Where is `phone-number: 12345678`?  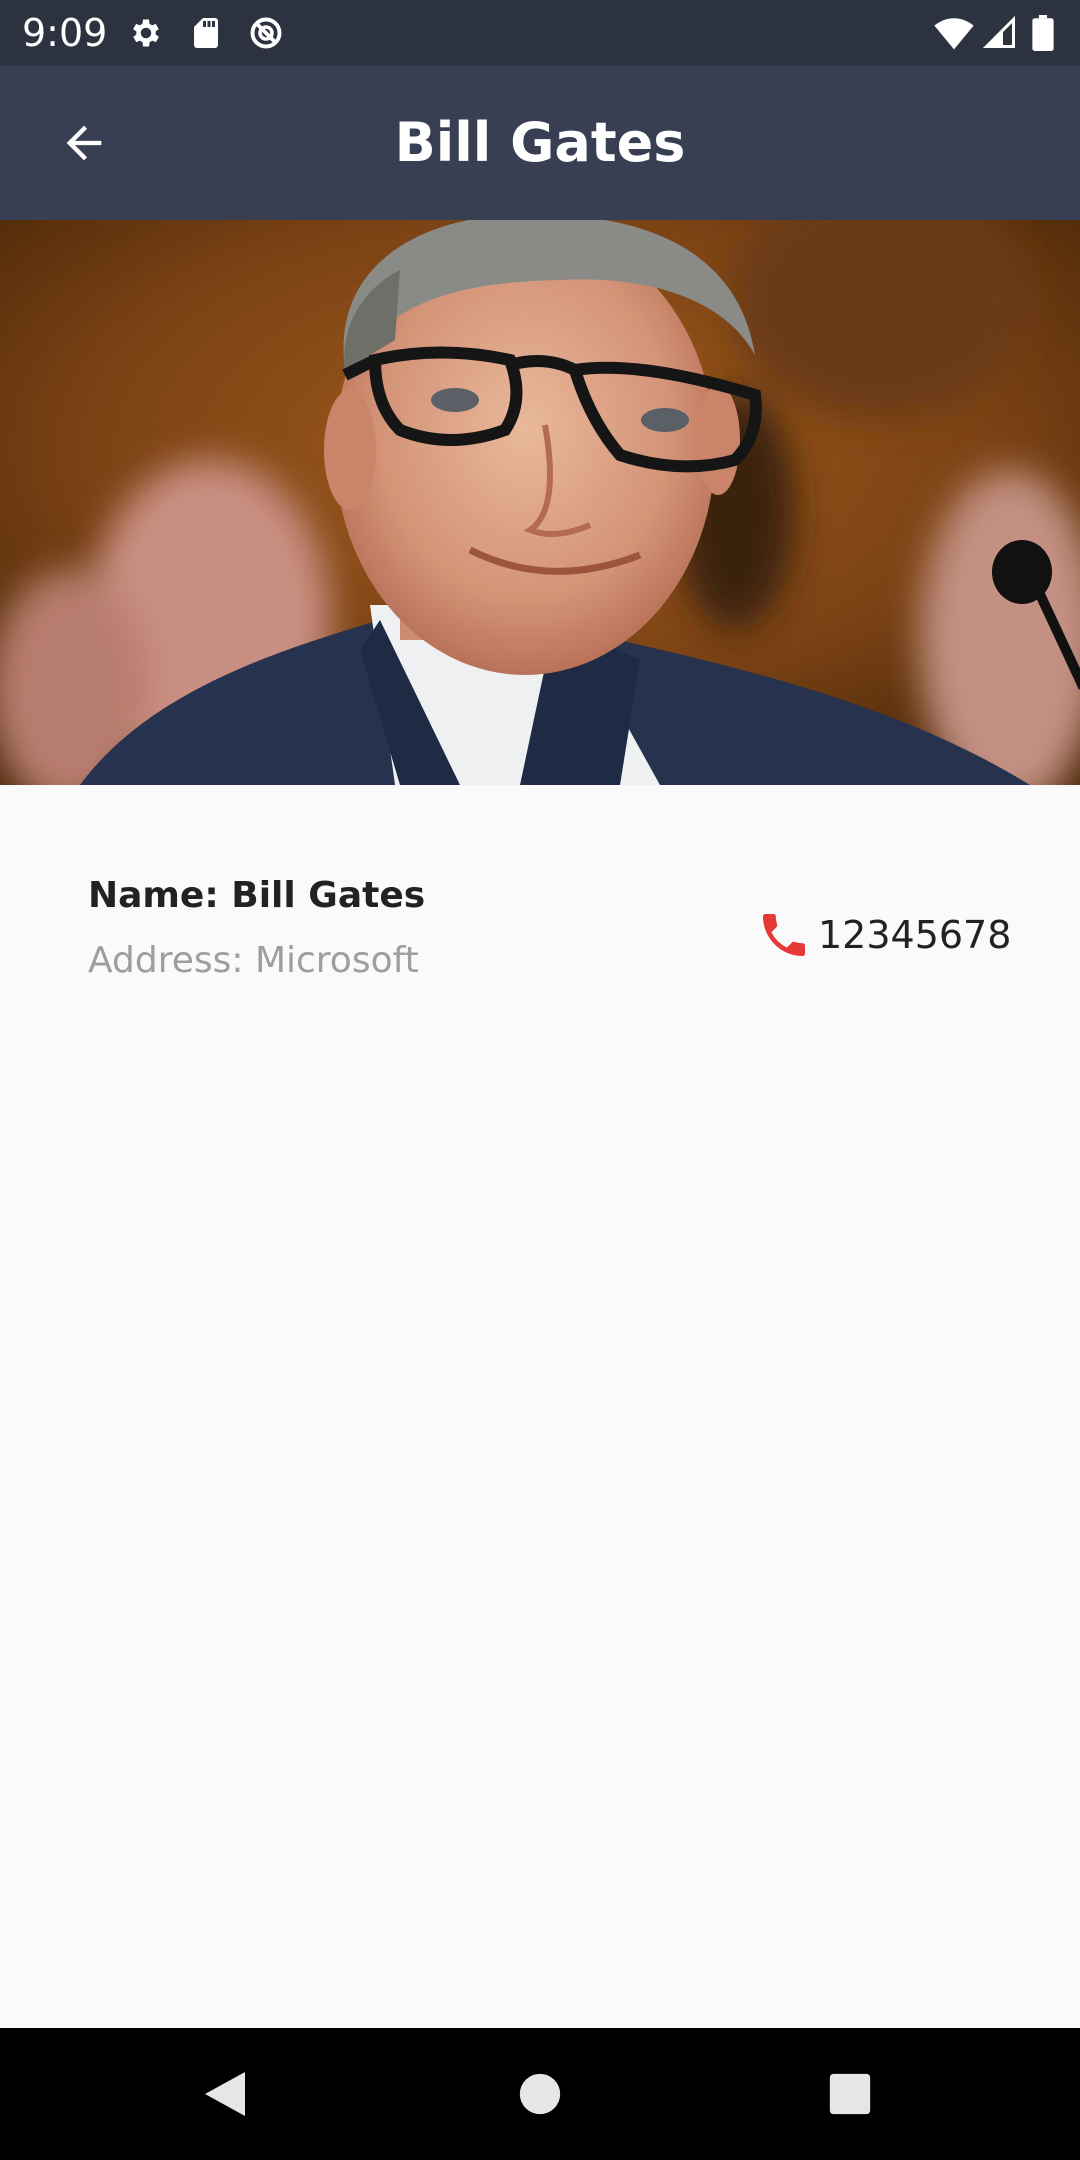 phone-number: 12345678 is located at coordinates (915, 935).